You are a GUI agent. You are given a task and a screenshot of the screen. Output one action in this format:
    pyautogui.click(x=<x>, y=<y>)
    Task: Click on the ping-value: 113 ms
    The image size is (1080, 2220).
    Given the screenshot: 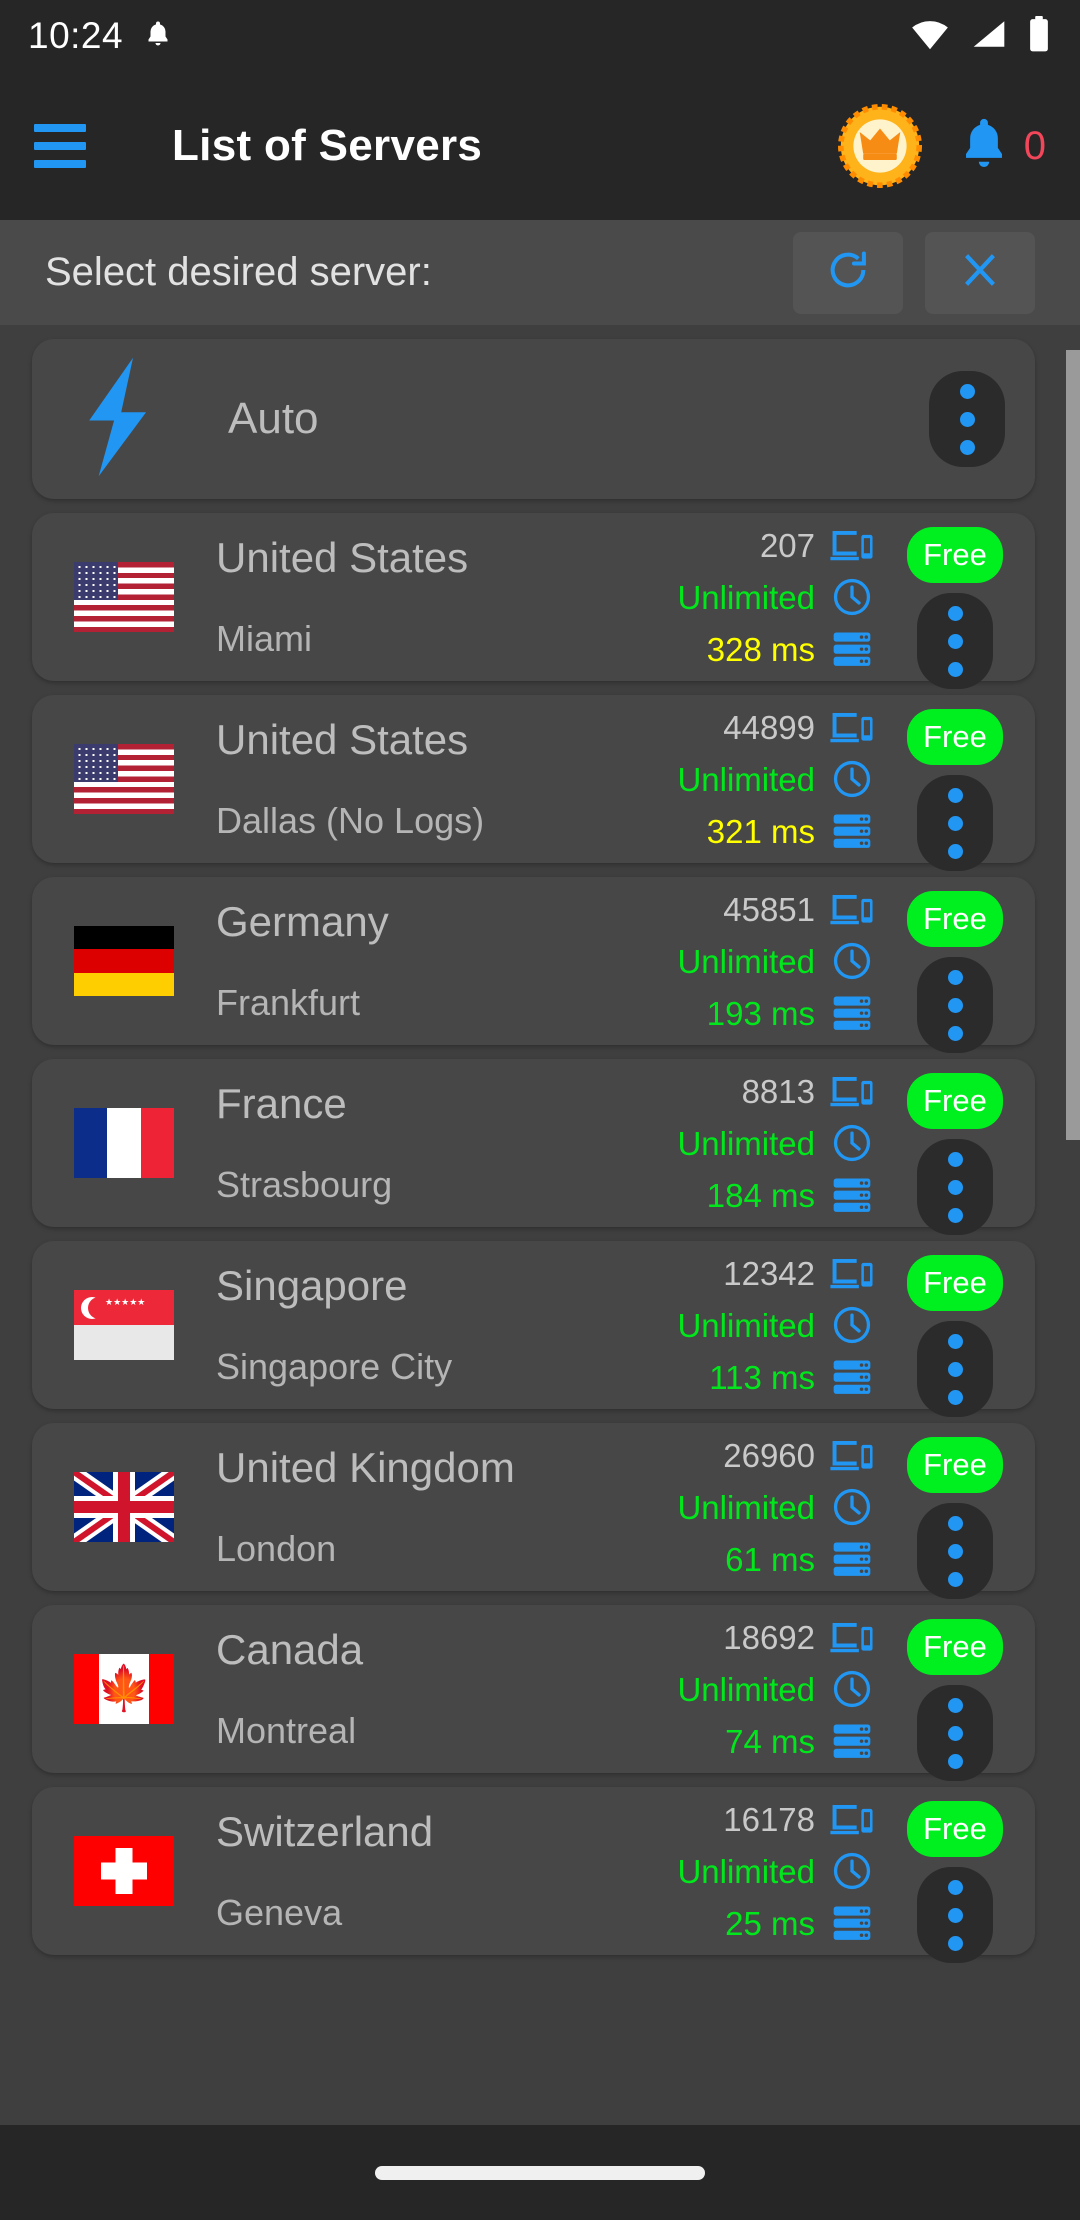 What is the action you would take?
    pyautogui.click(x=762, y=1377)
    